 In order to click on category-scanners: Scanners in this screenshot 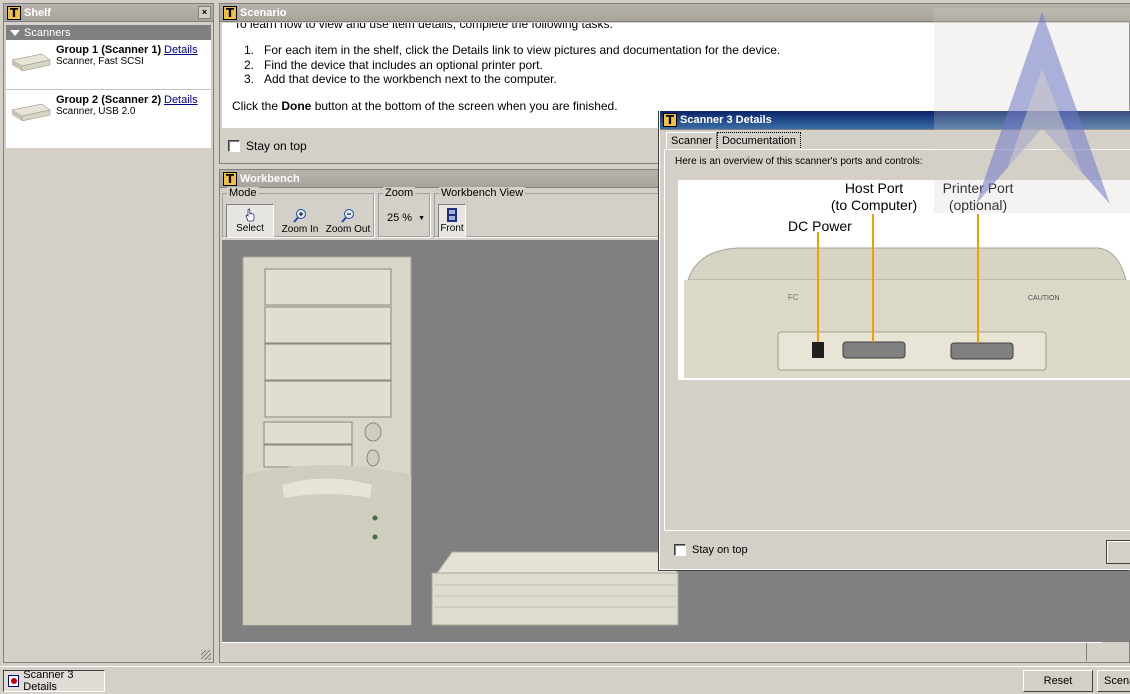, I will do `click(108, 32)`.